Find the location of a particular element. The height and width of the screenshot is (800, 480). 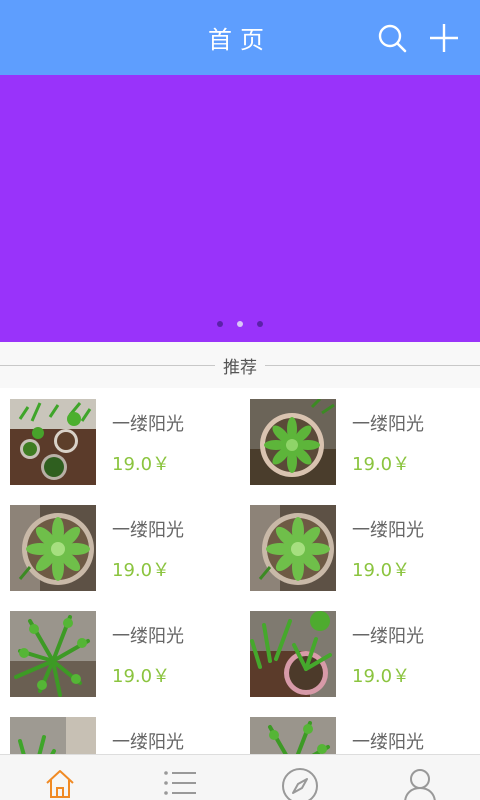

page-title: 首页 is located at coordinates (240, 40).